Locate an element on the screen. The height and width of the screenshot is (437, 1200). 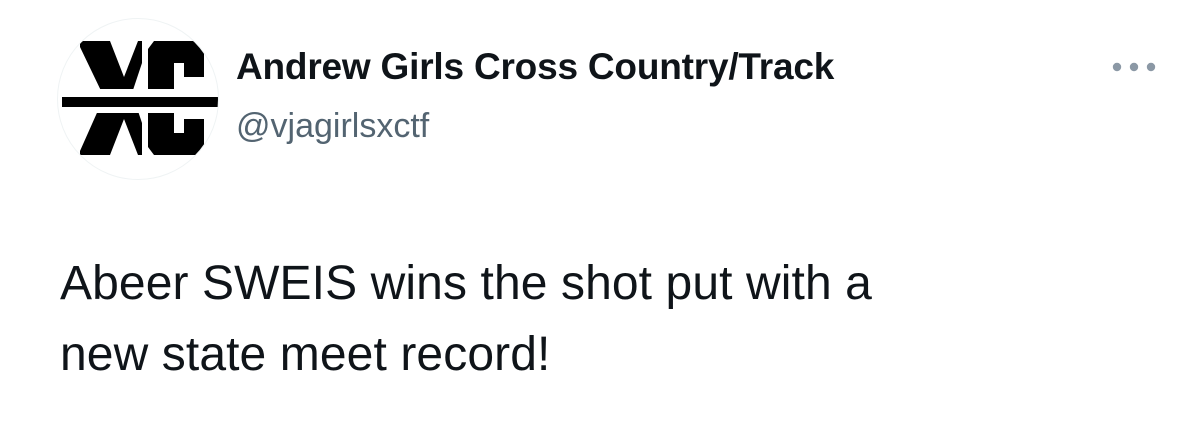
more-options-button is located at coordinates (1134, 67).